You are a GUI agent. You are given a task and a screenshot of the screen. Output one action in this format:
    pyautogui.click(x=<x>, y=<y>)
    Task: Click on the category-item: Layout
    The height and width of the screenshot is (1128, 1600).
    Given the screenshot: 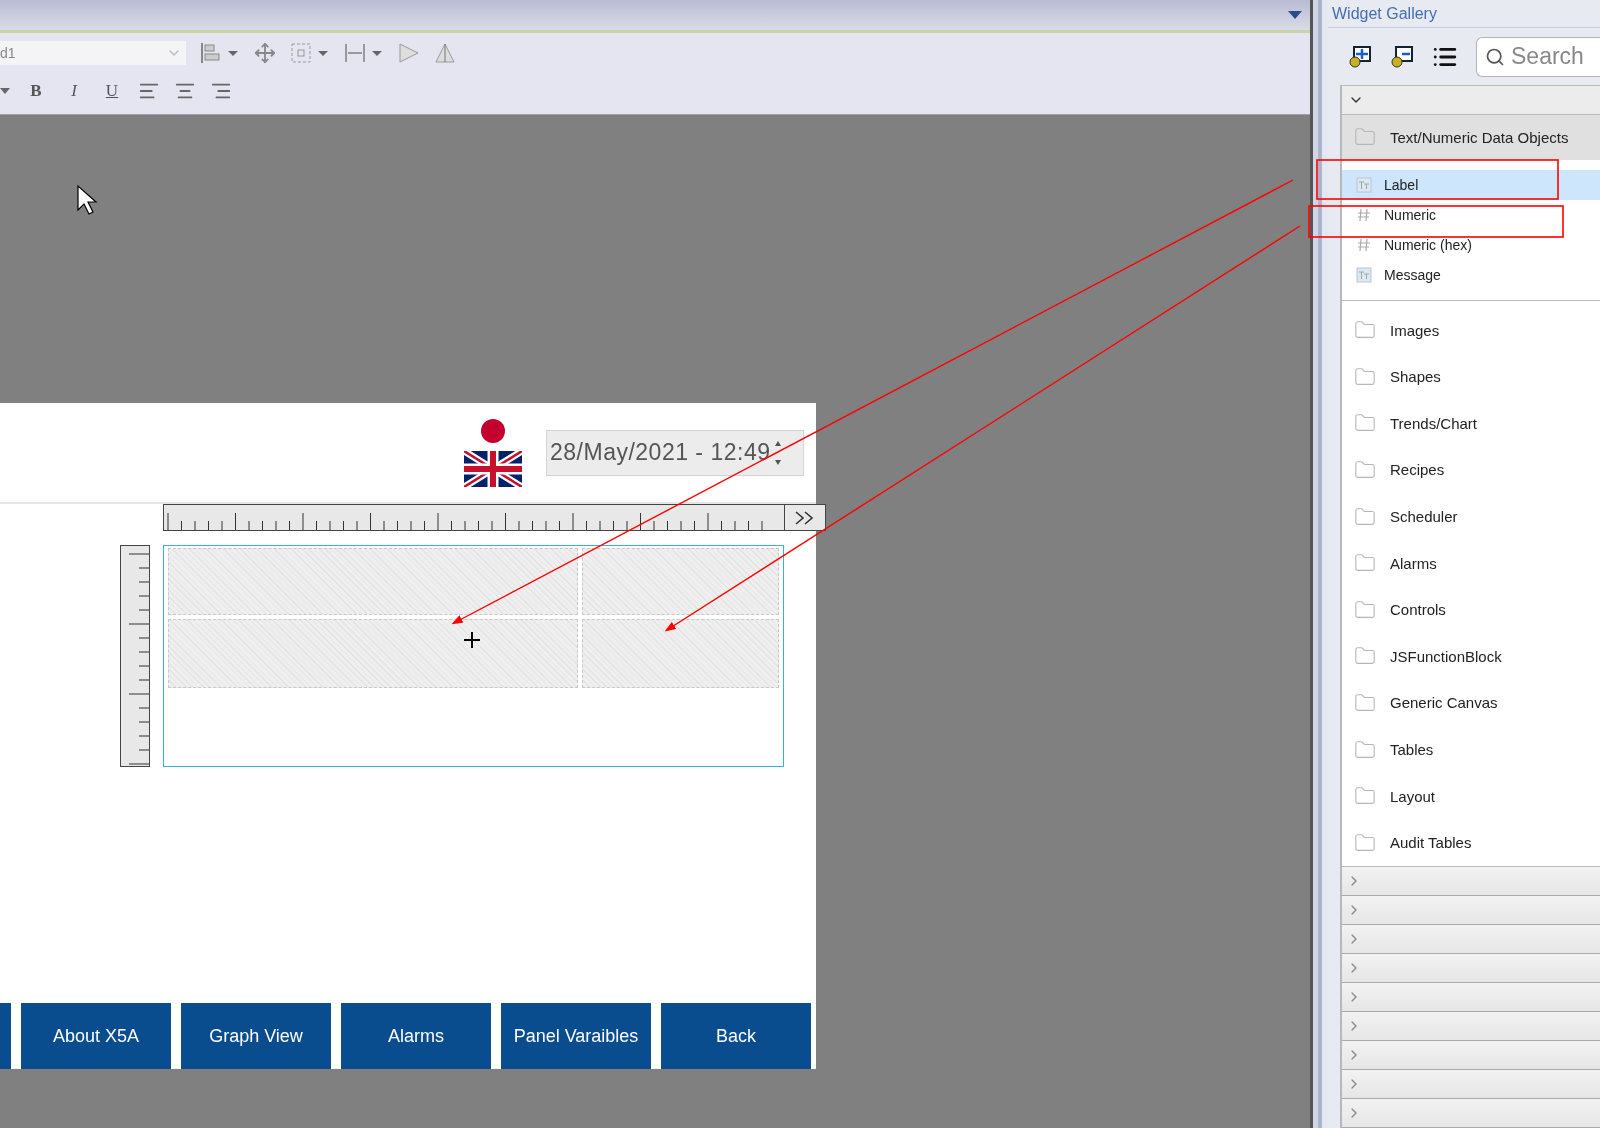 What is the action you would take?
    pyautogui.click(x=1471, y=796)
    